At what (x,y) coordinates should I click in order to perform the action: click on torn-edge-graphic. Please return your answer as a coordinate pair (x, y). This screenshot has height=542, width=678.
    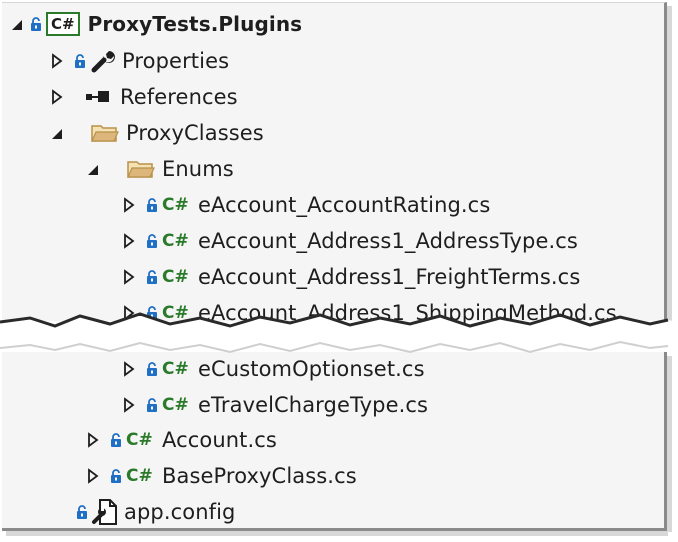
    Looking at the image, I should click on (339, 333).